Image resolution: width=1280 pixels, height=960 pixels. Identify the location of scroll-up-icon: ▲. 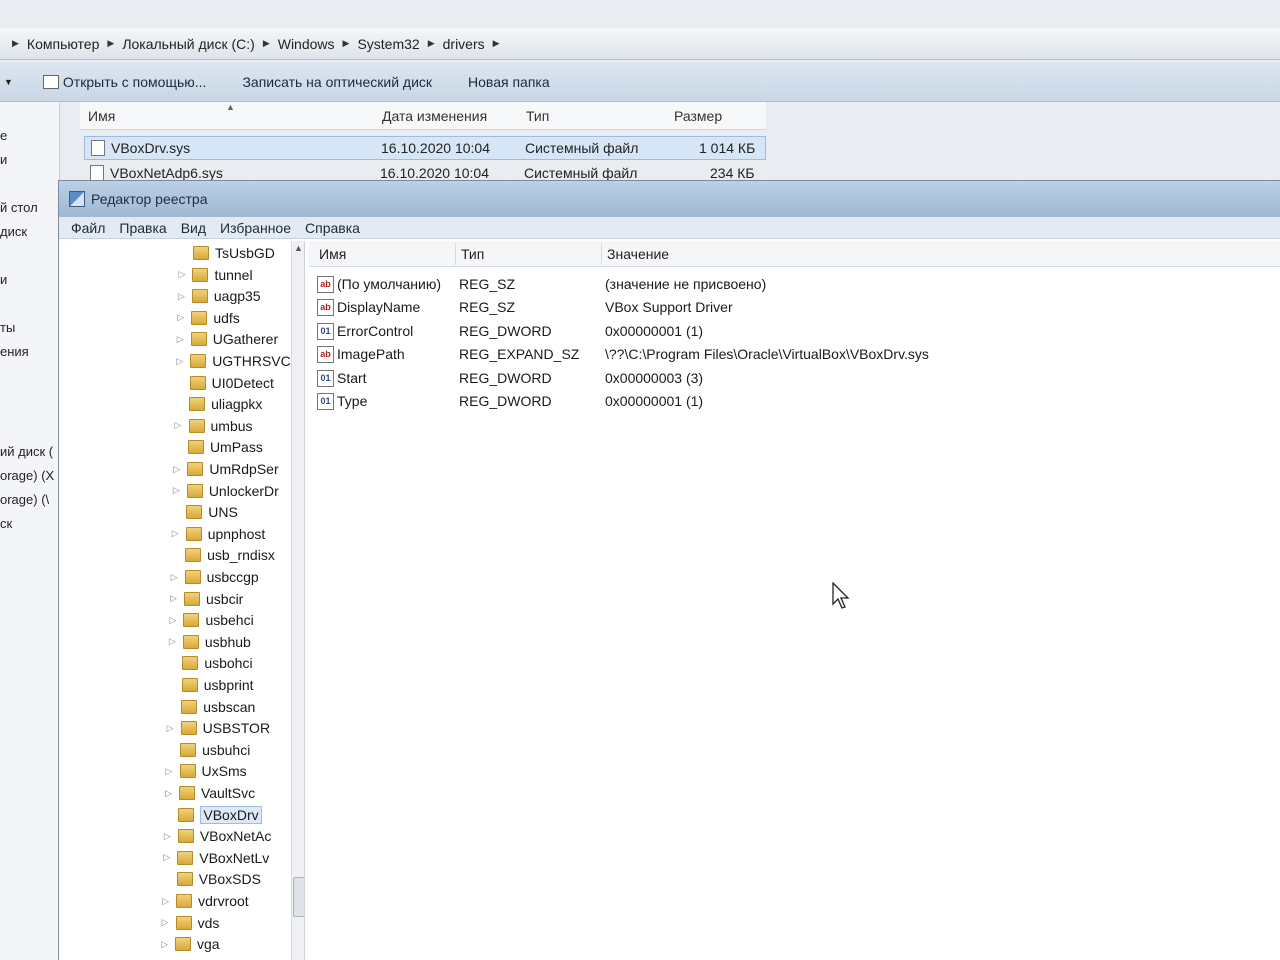
(298, 248).